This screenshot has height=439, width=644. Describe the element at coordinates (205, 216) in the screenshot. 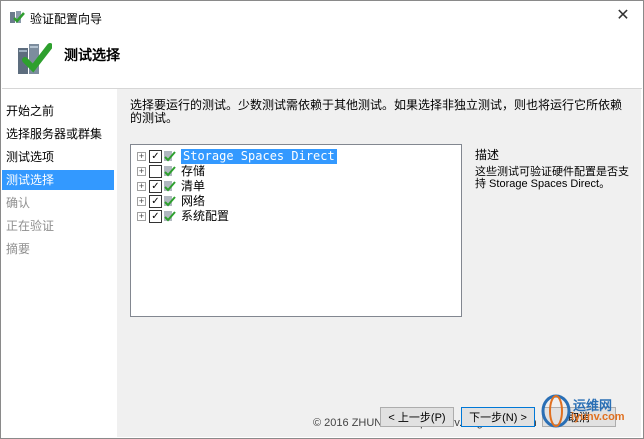

I see `tree-item-label: 系统配置` at that location.